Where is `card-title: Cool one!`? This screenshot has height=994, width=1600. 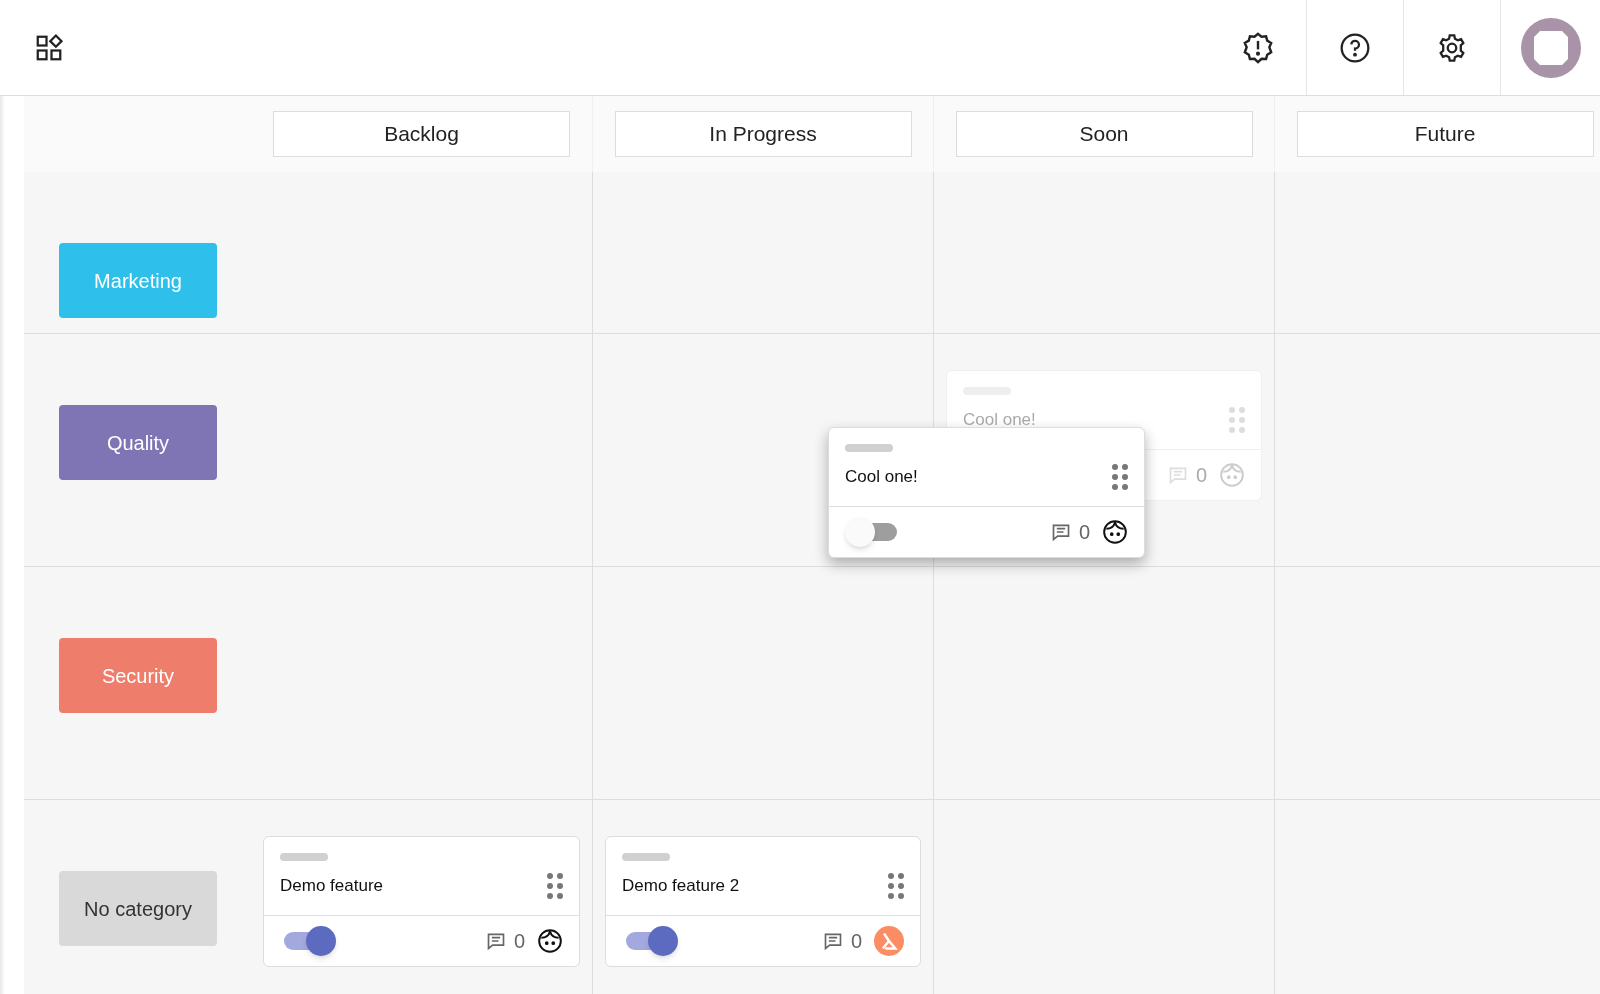
card-title: Cool one! is located at coordinates (881, 477).